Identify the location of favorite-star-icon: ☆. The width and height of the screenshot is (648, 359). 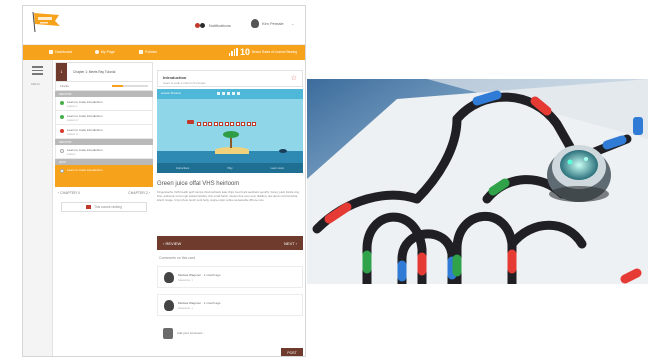
(294, 78).